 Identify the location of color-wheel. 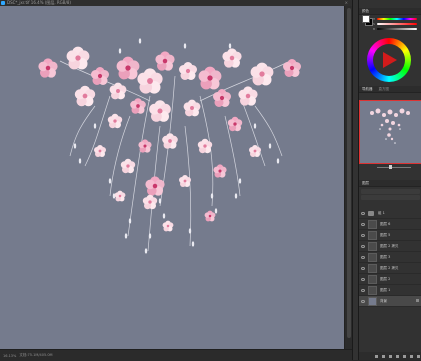
(389, 60).